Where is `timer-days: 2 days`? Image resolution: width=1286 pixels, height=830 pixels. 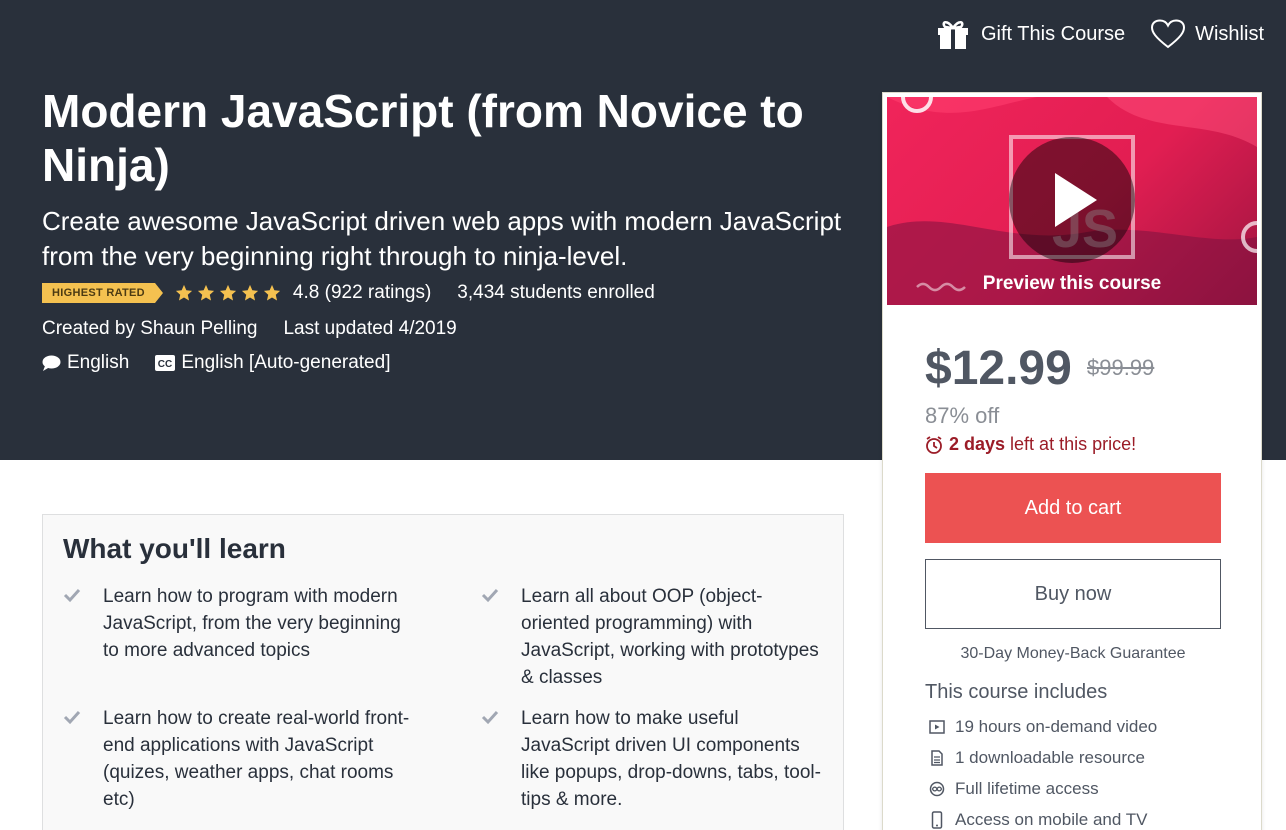
timer-days: 2 days is located at coordinates (977, 444).